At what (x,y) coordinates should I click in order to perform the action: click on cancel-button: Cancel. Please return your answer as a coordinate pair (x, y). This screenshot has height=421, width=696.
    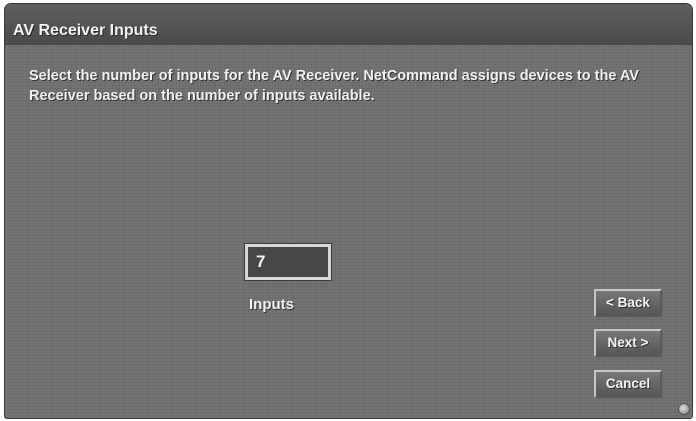
    Looking at the image, I should click on (628, 384).